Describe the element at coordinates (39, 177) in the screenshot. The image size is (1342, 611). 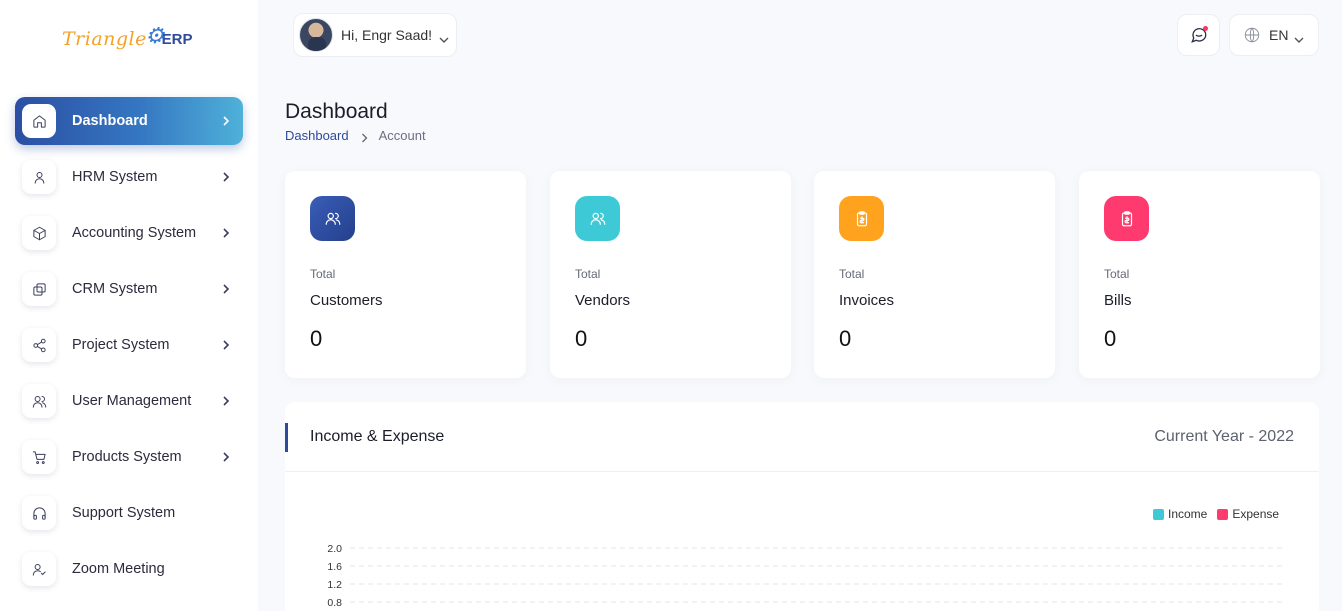
I see `user-icon` at that location.